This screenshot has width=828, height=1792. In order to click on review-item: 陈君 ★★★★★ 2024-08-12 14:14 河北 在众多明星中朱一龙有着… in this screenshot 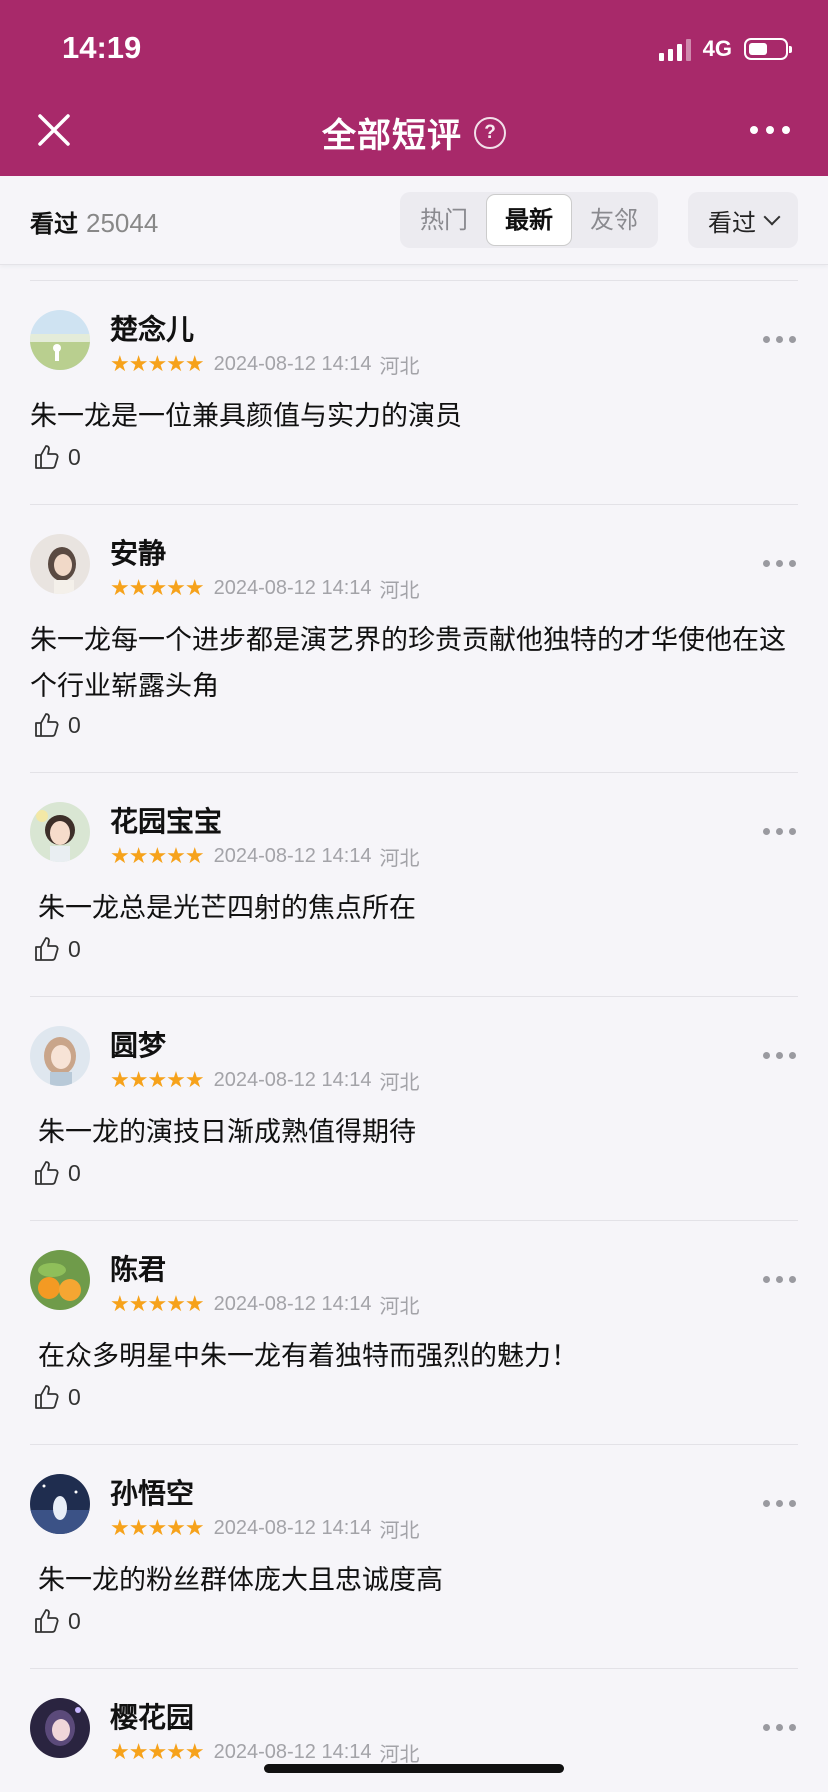, I will do `click(414, 1332)`.